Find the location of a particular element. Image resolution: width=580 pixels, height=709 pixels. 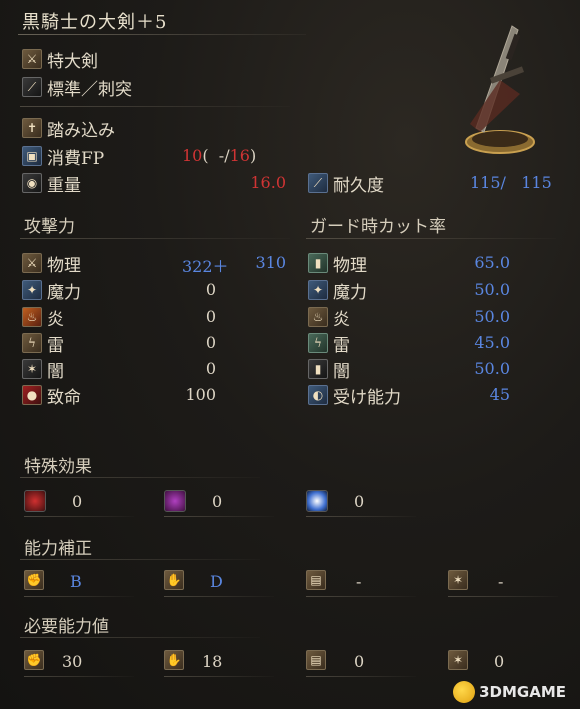

skill-icon: ✝ is located at coordinates (32, 128).